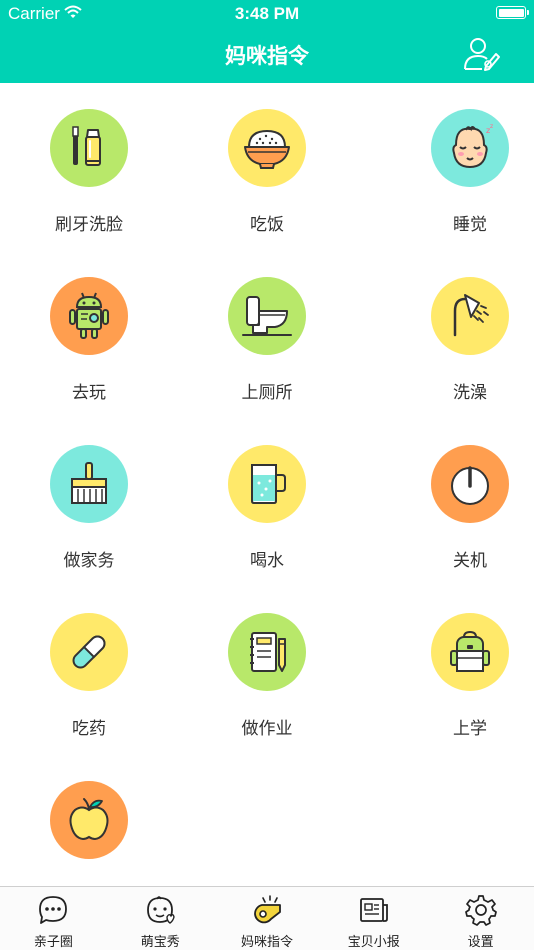  What do you see at coordinates (89, 561) in the screenshot?
I see `command-label: 做家务` at bounding box center [89, 561].